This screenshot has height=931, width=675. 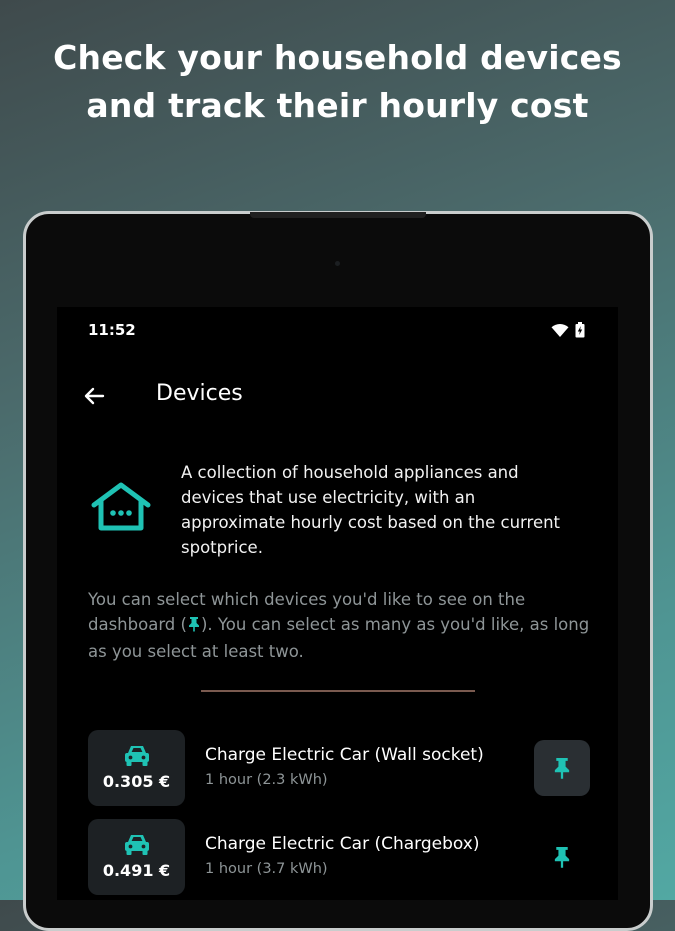 What do you see at coordinates (344, 755) in the screenshot?
I see `device-name: Charge Electric Car (Wall socket)` at bounding box center [344, 755].